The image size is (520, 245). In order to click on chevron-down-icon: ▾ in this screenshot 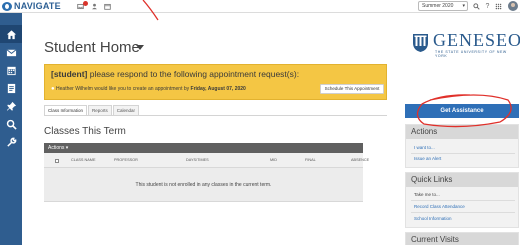, I will do `click(463, 6)`.